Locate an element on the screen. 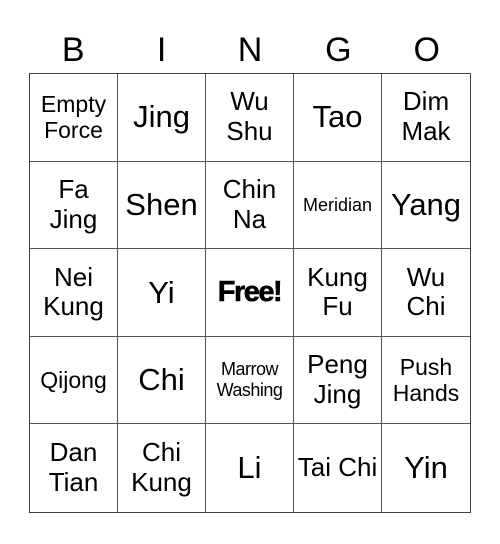 The height and width of the screenshot is (544, 500). bingo-cell-label: Yang is located at coordinates (426, 205).